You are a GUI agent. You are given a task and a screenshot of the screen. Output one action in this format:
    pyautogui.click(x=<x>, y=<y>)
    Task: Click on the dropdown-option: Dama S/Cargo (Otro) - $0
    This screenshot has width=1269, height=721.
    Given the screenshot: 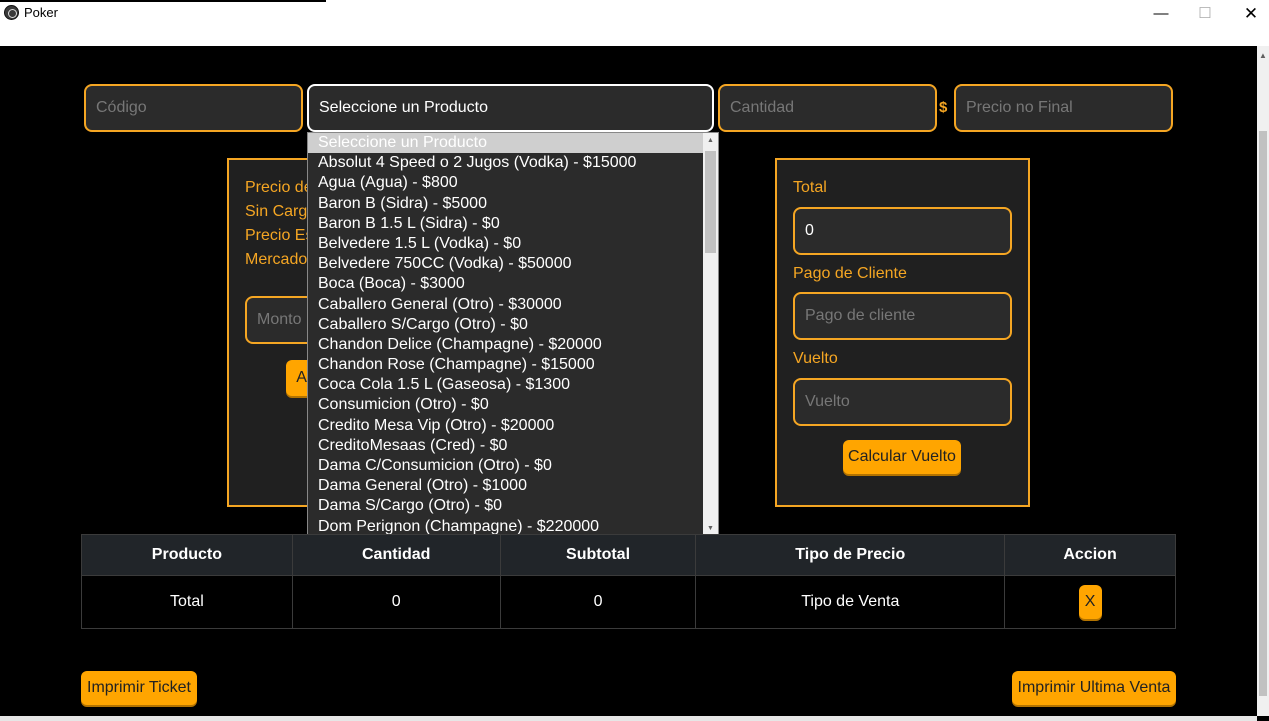 What is the action you would take?
    pyautogui.click(x=513, y=506)
    